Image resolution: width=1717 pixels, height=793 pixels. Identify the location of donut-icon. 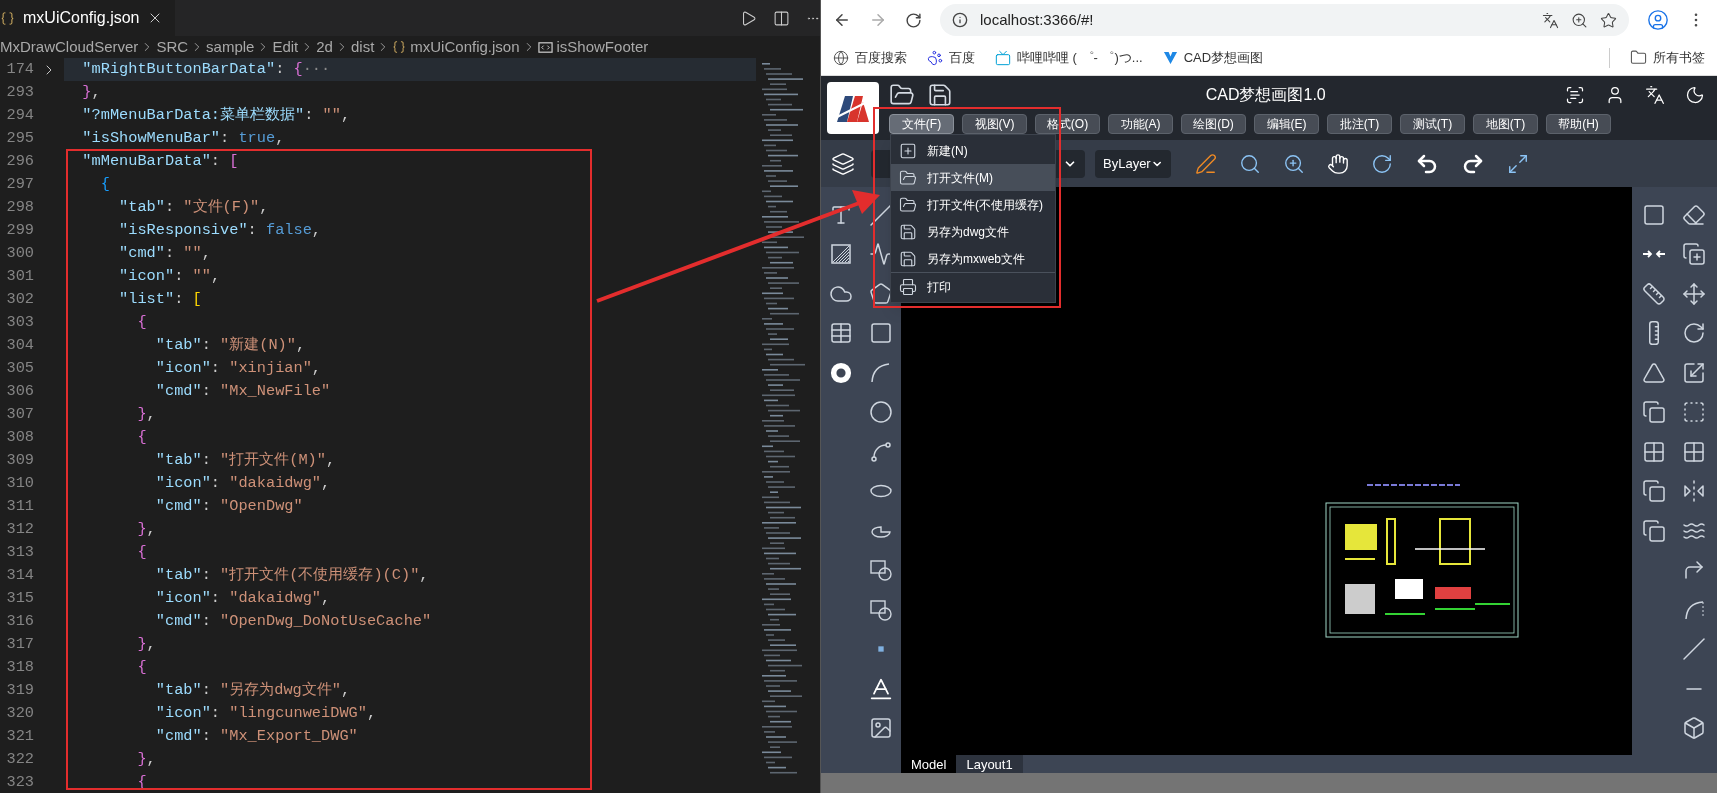
(841, 372).